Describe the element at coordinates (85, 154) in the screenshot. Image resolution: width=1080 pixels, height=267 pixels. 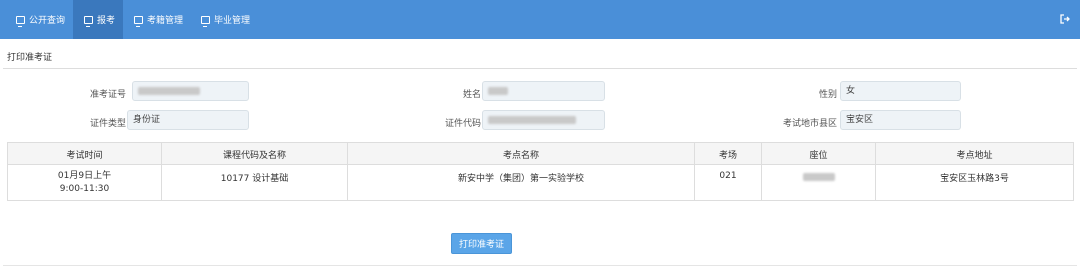
I see `column-header: 考试时间` at that location.